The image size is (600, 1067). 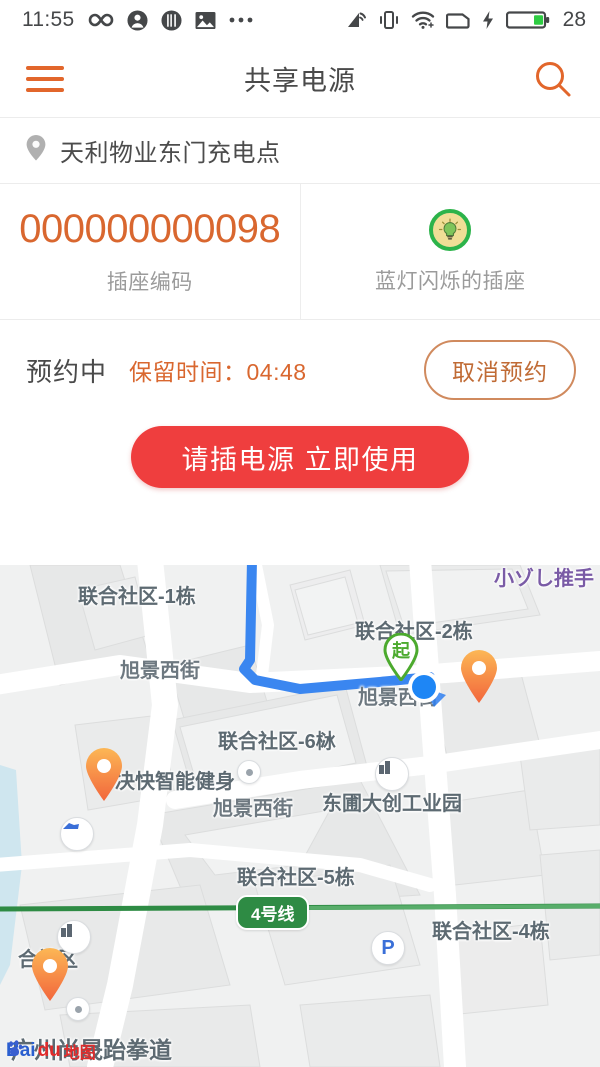 What do you see at coordinates (401, 651) in the screenshot?
I see `route-start-label: 起` at bounding box center [401, 651].